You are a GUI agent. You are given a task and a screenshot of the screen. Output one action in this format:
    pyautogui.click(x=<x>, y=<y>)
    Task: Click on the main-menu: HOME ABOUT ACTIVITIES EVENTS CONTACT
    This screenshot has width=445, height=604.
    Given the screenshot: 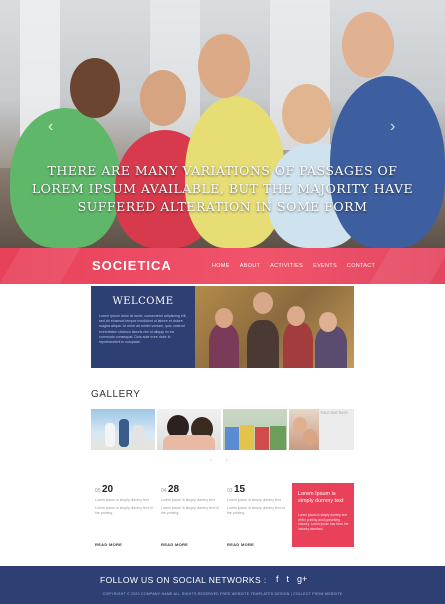 What is the action you would take?
    pyautogui.click(x=293, y=266)
    